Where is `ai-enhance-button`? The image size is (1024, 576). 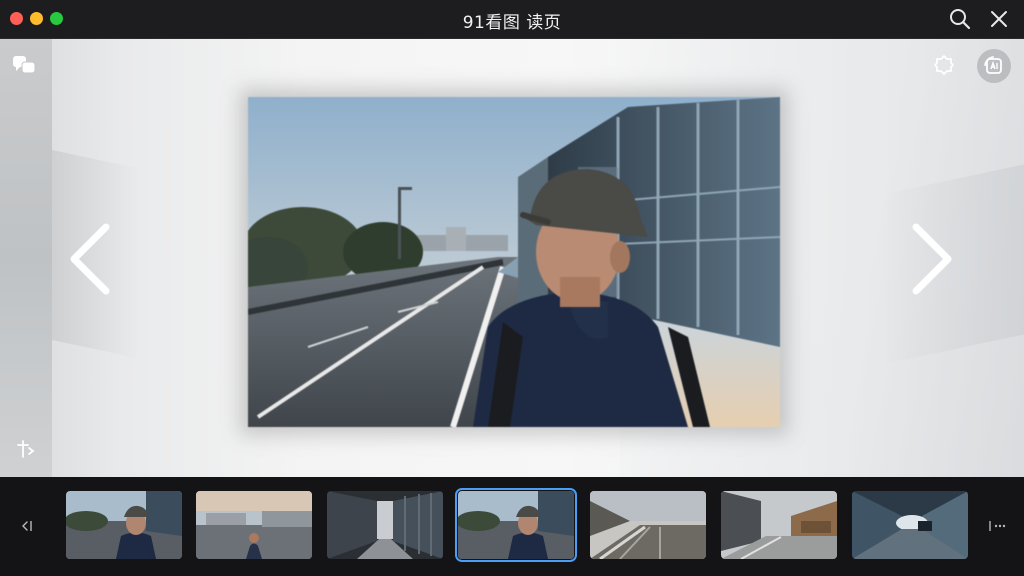
ai-enhance-button is located at coordinates (994, 66).